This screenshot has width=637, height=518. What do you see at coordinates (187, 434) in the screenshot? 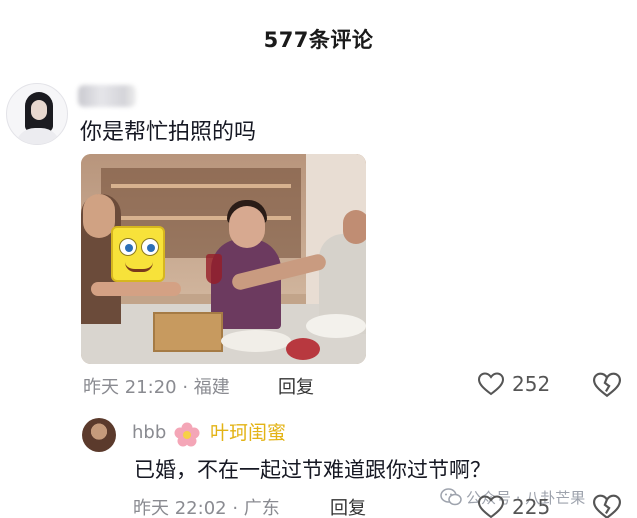
I see `flower-icon` at bounding box center [187, 434].